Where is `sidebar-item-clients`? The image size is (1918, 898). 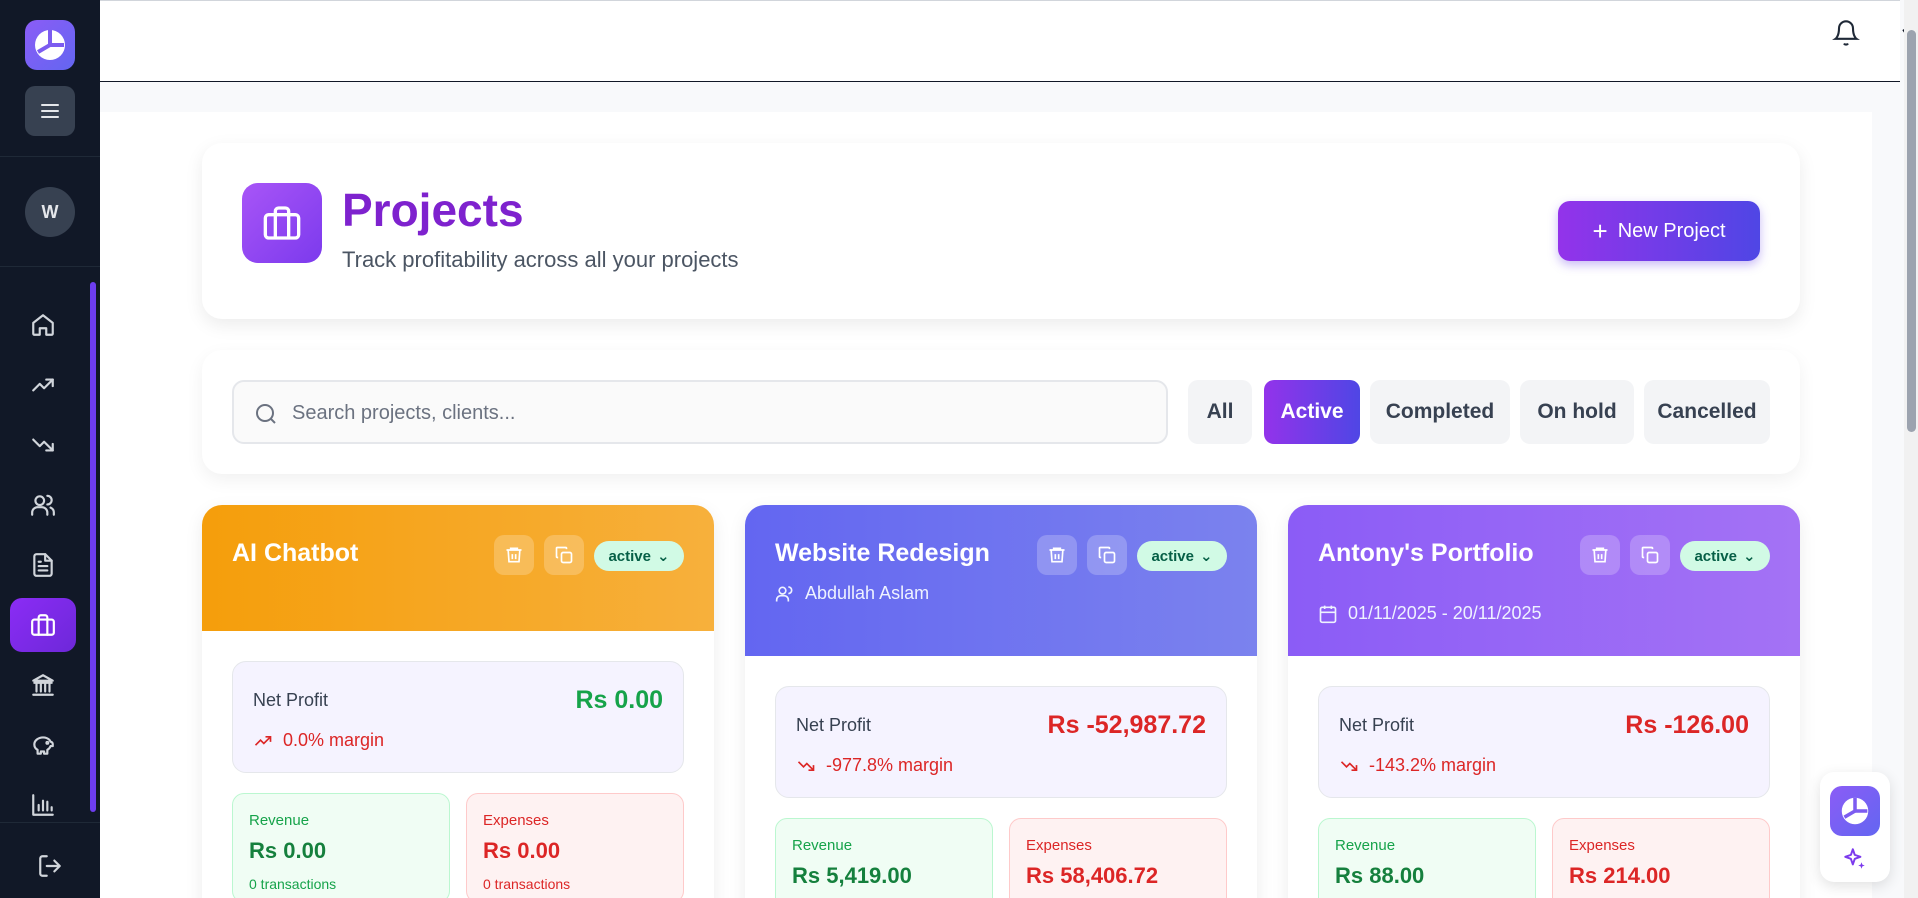
sidebar-item-clients is located at coordinates (43, 505).